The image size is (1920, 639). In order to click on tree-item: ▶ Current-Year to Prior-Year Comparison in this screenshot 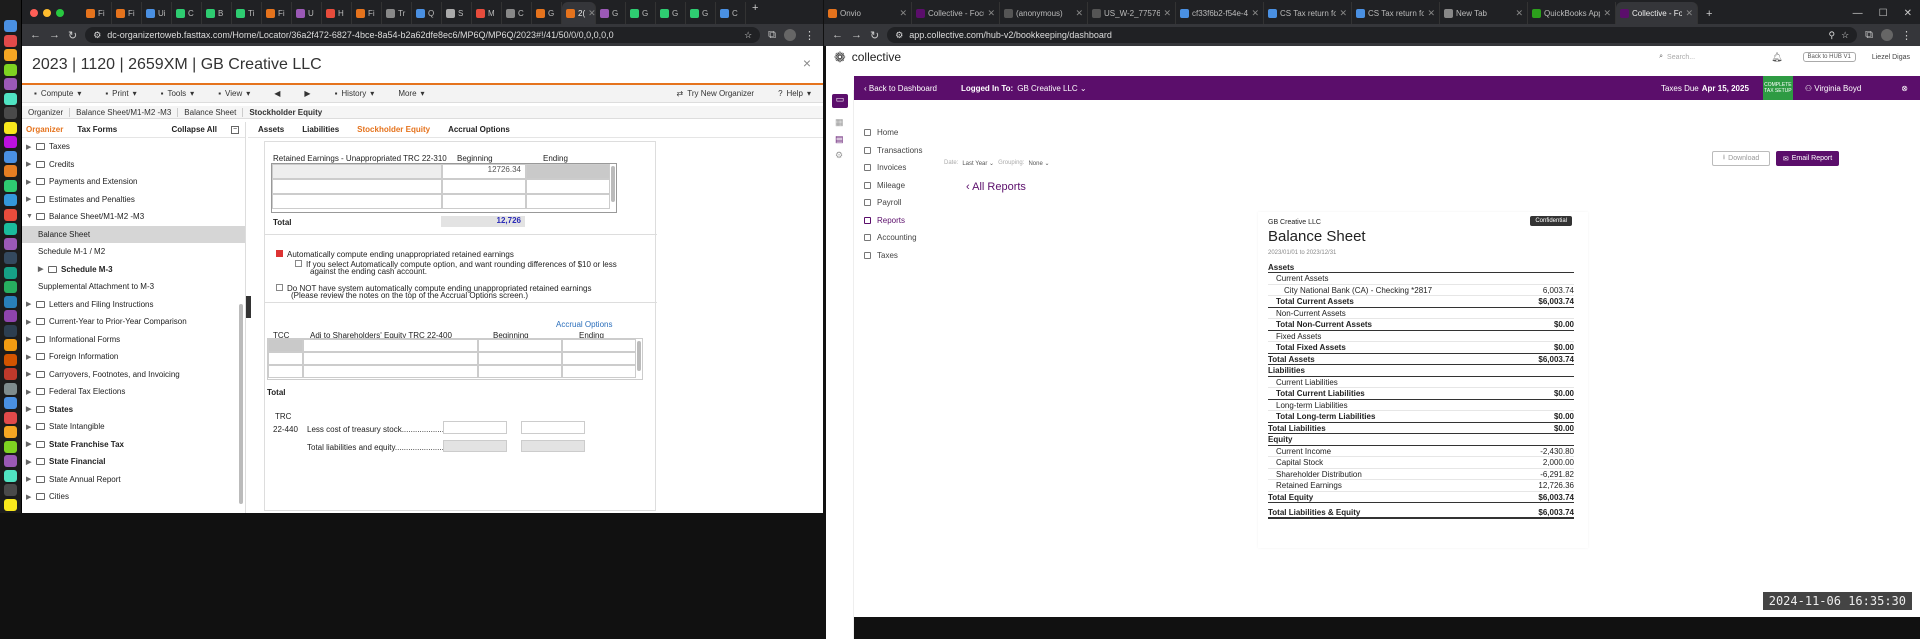, I will do `click(133, 322)`.